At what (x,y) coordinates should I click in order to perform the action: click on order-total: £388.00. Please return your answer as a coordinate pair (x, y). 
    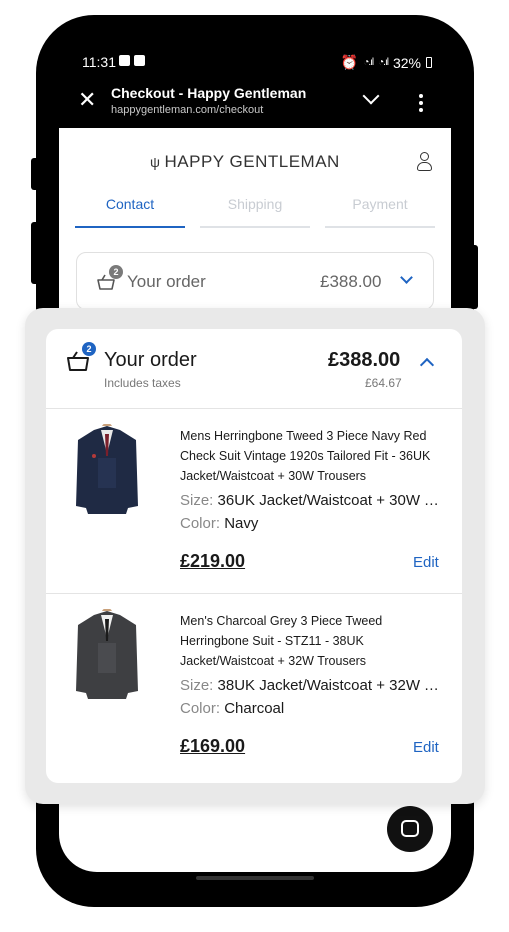
    Looking at the image, I should click on (364, 360).